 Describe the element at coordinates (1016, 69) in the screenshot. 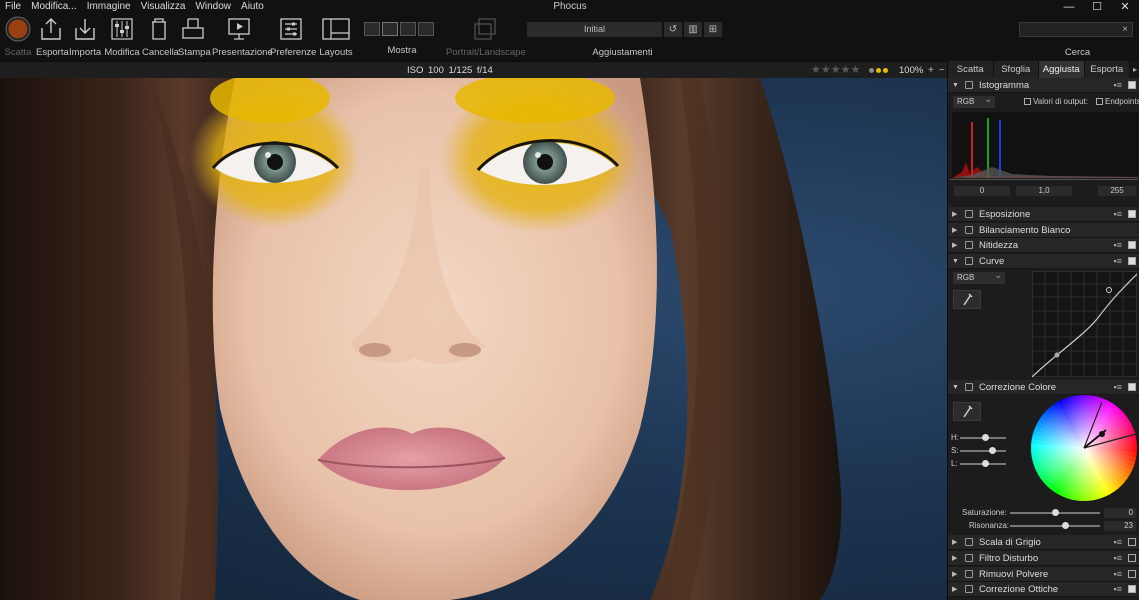

I see `tab-sfoglia: Sfoglia` at that location.